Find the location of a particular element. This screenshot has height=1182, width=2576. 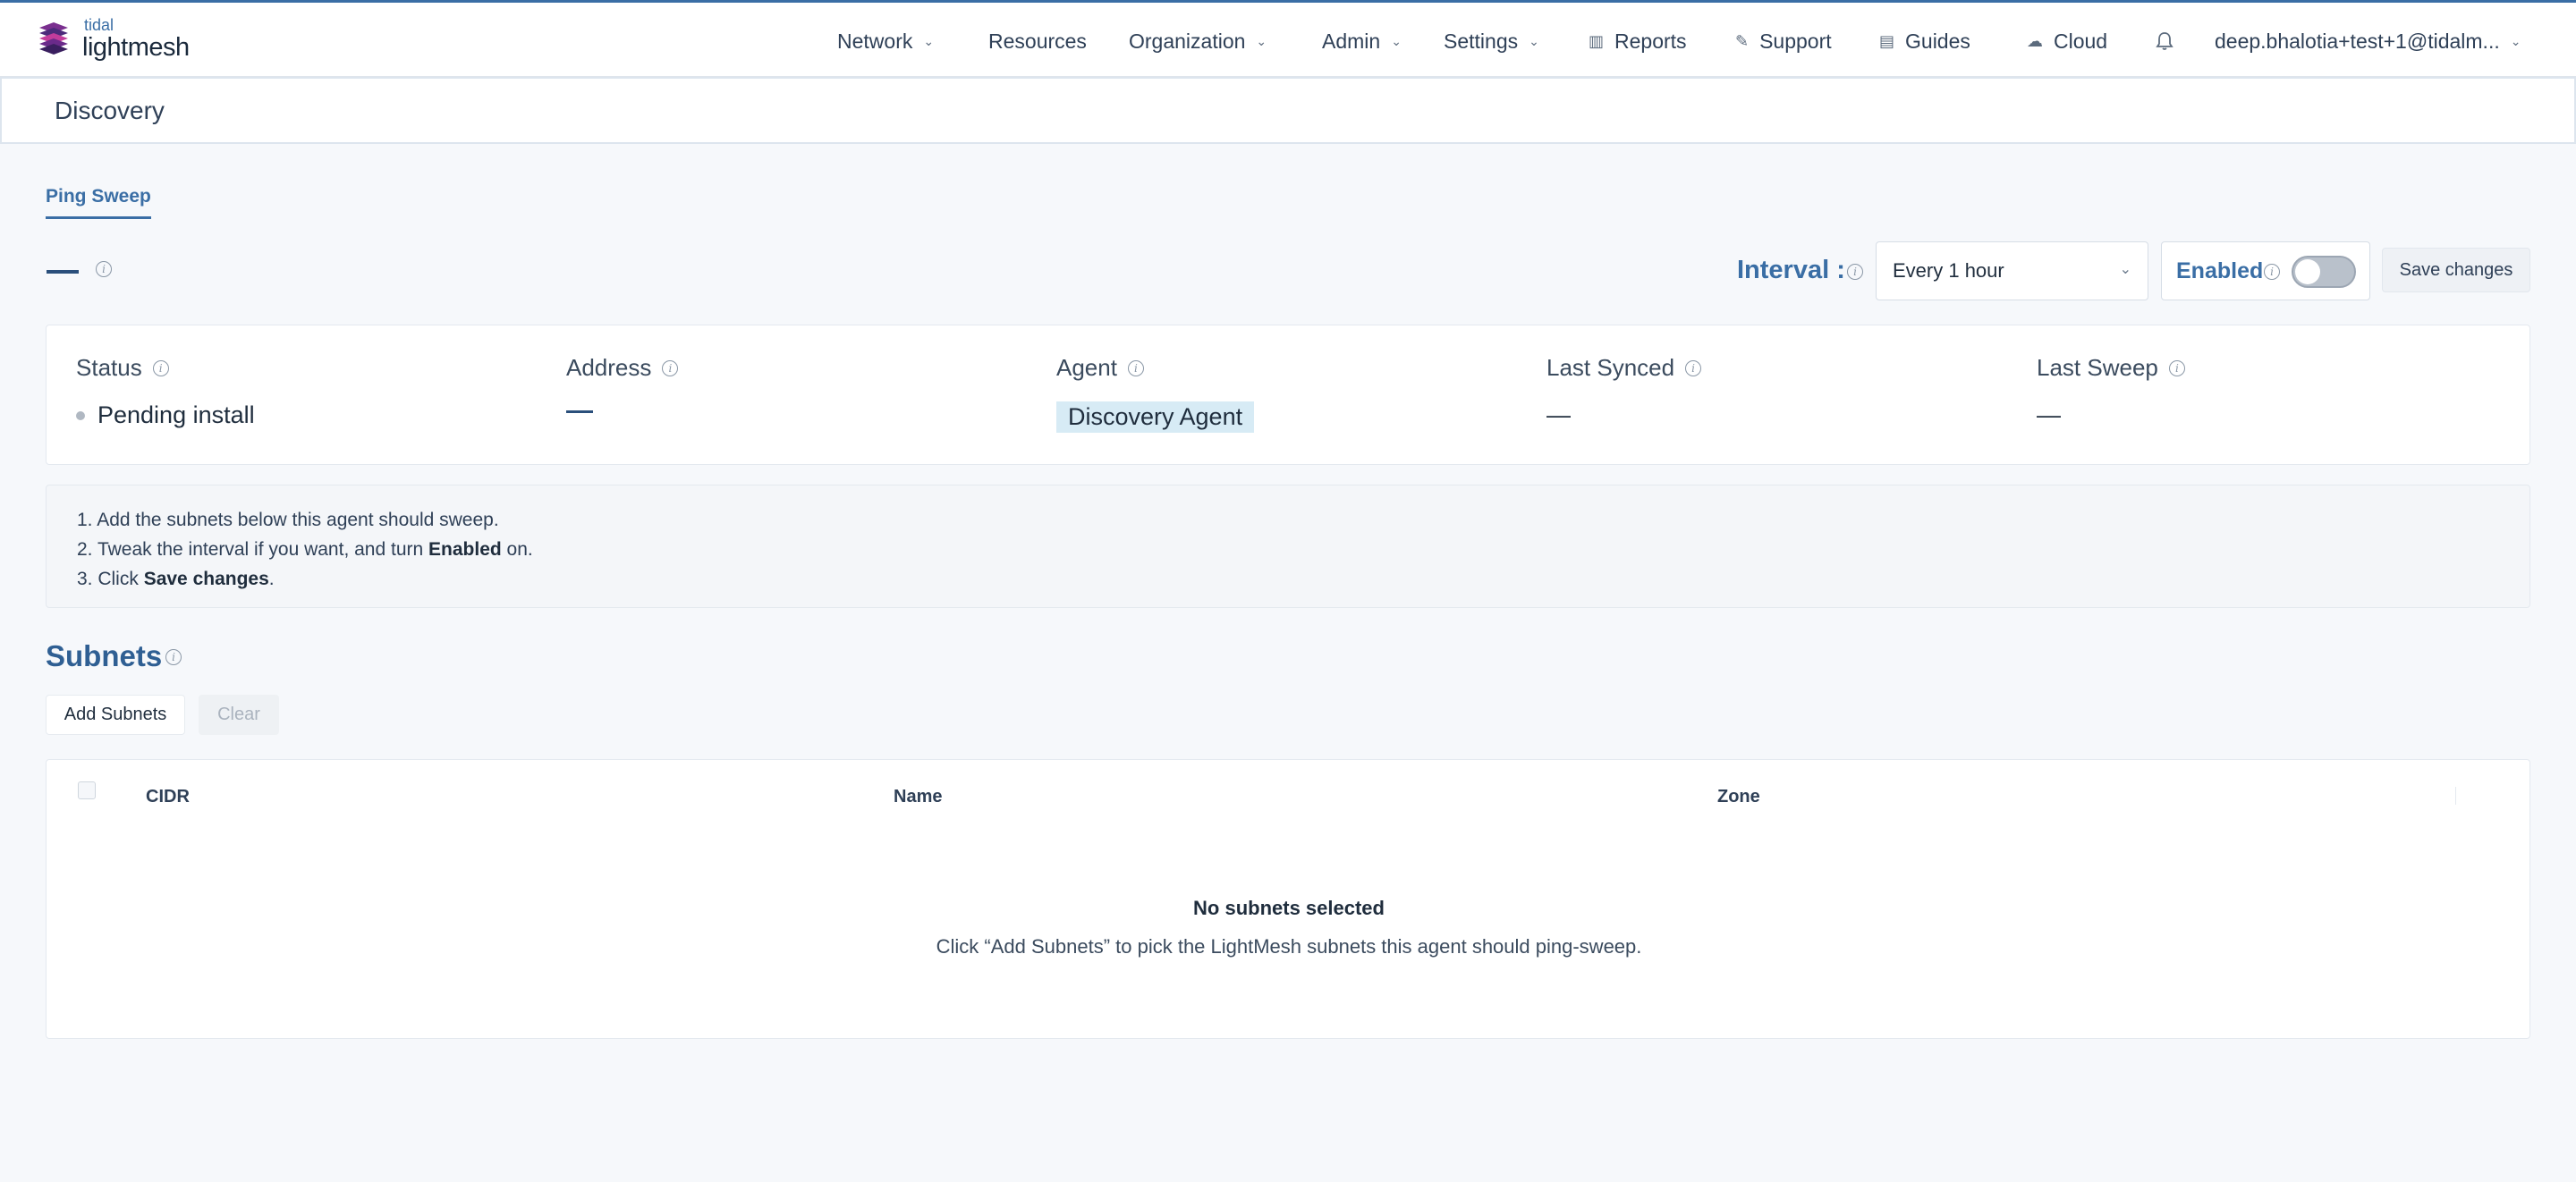

status-label: Status is located at coordinates (109, 367).